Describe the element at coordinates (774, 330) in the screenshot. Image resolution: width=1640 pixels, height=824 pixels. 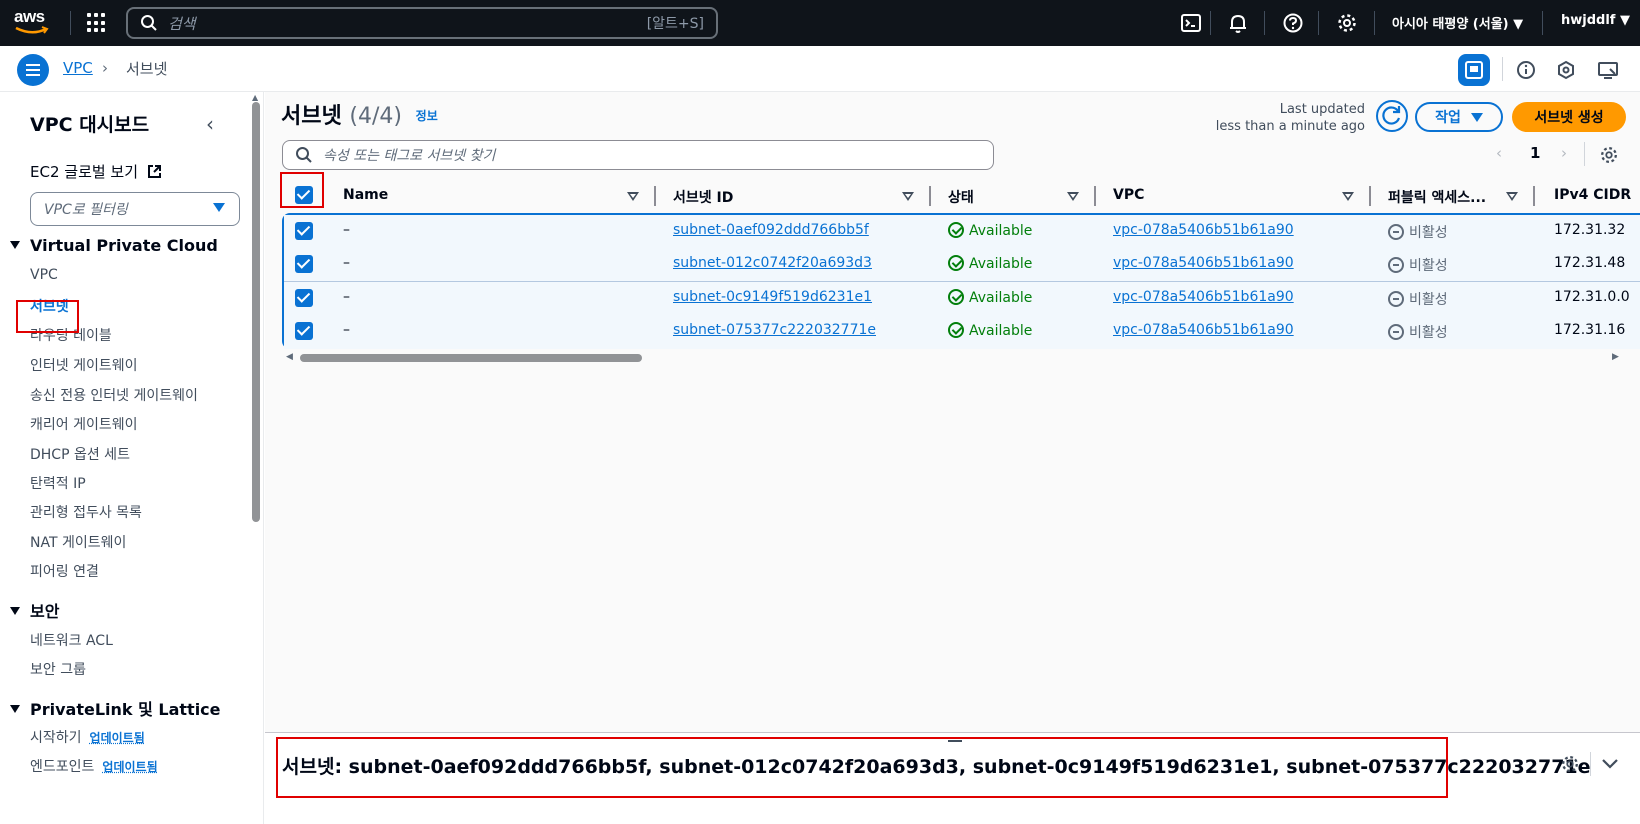
I see `cell-subnet-id-link: subnet-075377c222032771e` at that location.